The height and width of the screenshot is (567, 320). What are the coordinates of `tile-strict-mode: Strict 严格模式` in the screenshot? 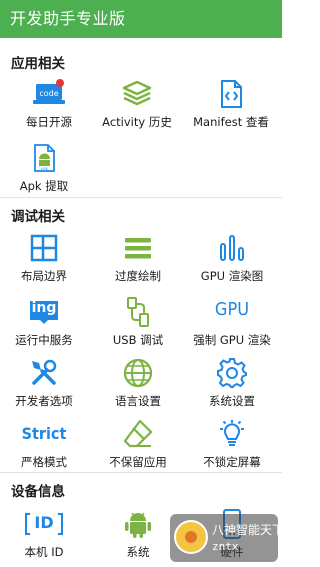 It's located at (45, 445).